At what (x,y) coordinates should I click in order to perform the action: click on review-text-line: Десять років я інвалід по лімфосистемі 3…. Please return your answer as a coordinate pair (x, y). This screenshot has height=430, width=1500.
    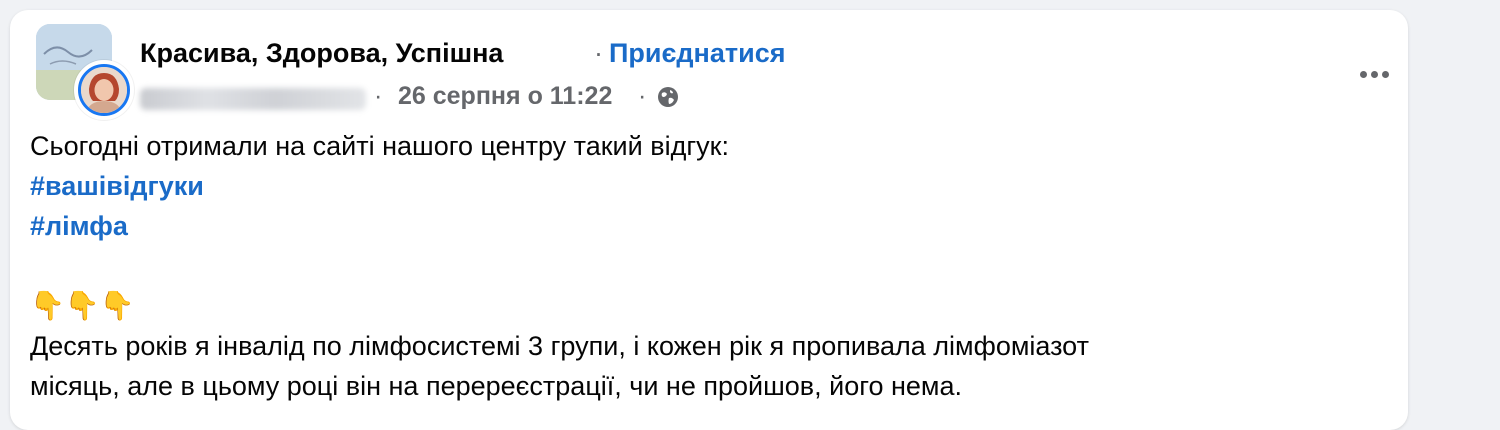
    Looking at the image, I should click on (559, 346).